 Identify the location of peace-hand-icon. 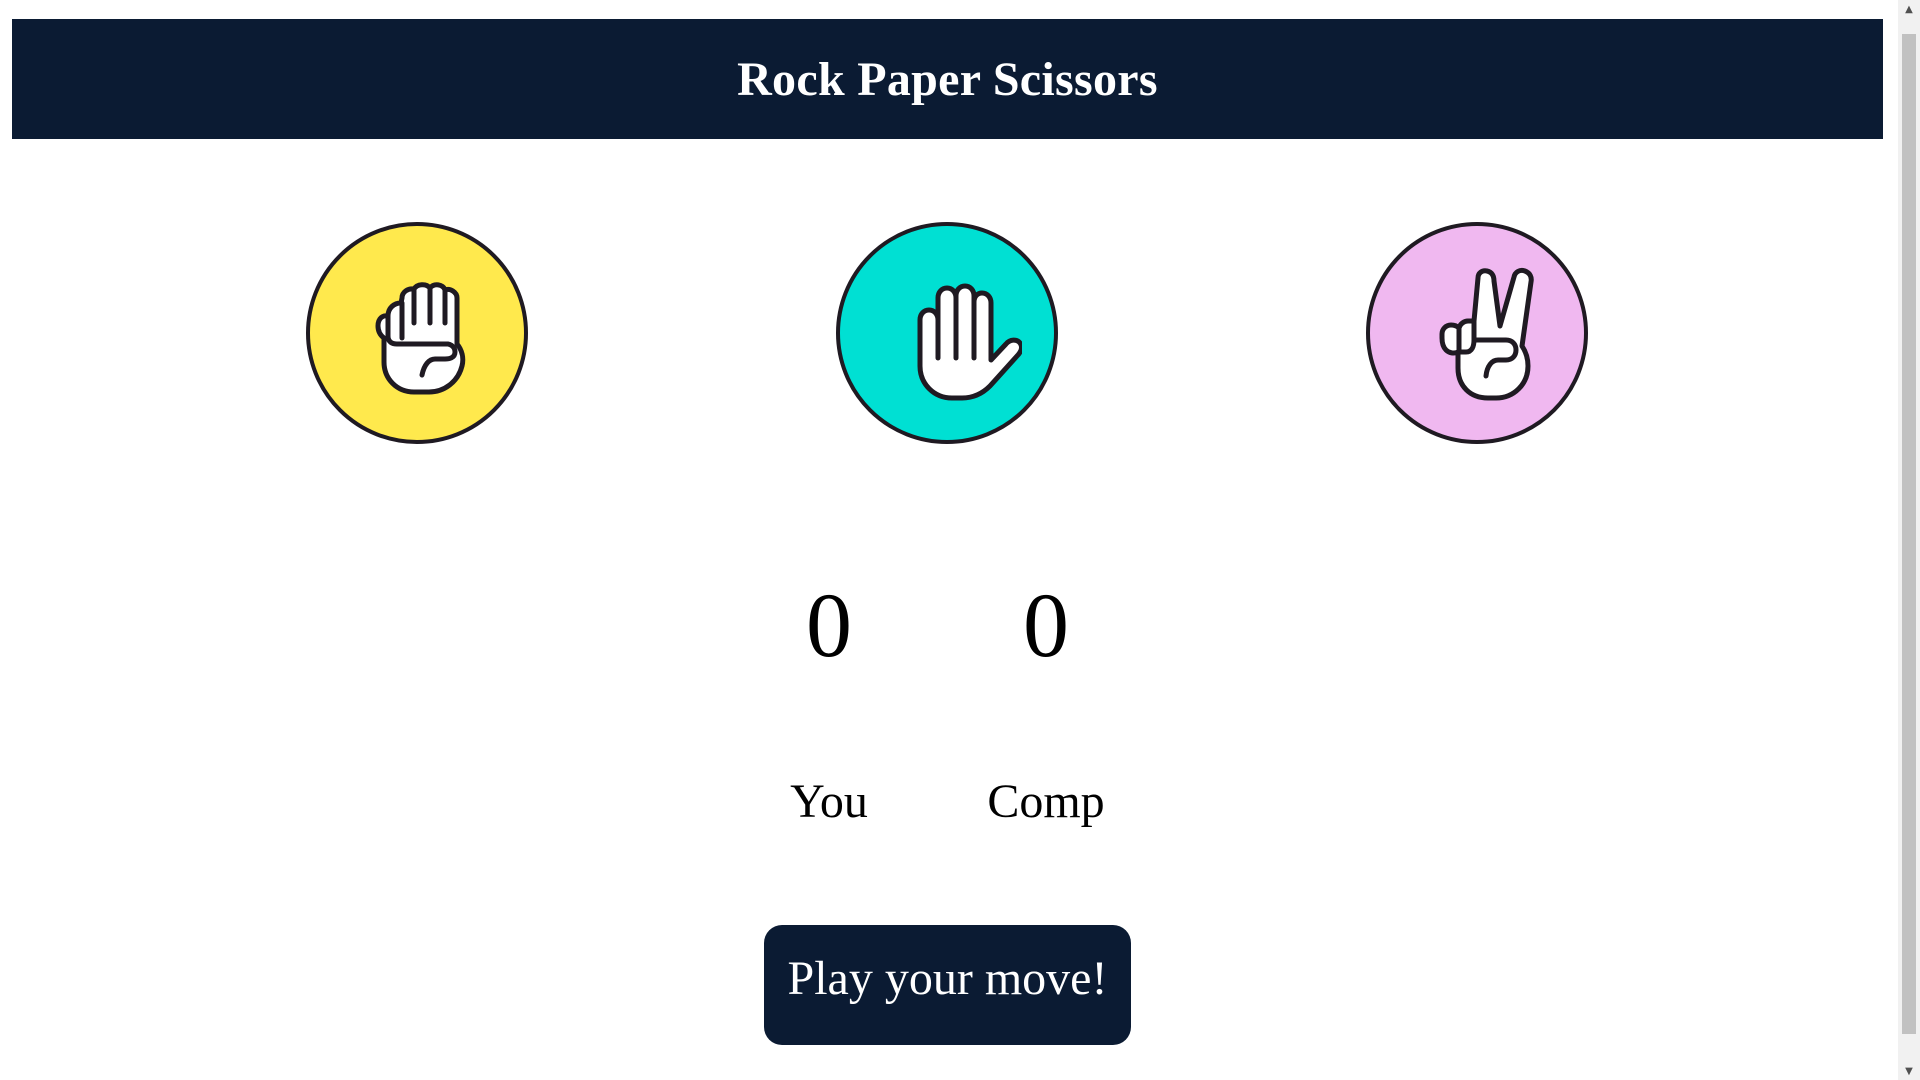
(1486, 334).